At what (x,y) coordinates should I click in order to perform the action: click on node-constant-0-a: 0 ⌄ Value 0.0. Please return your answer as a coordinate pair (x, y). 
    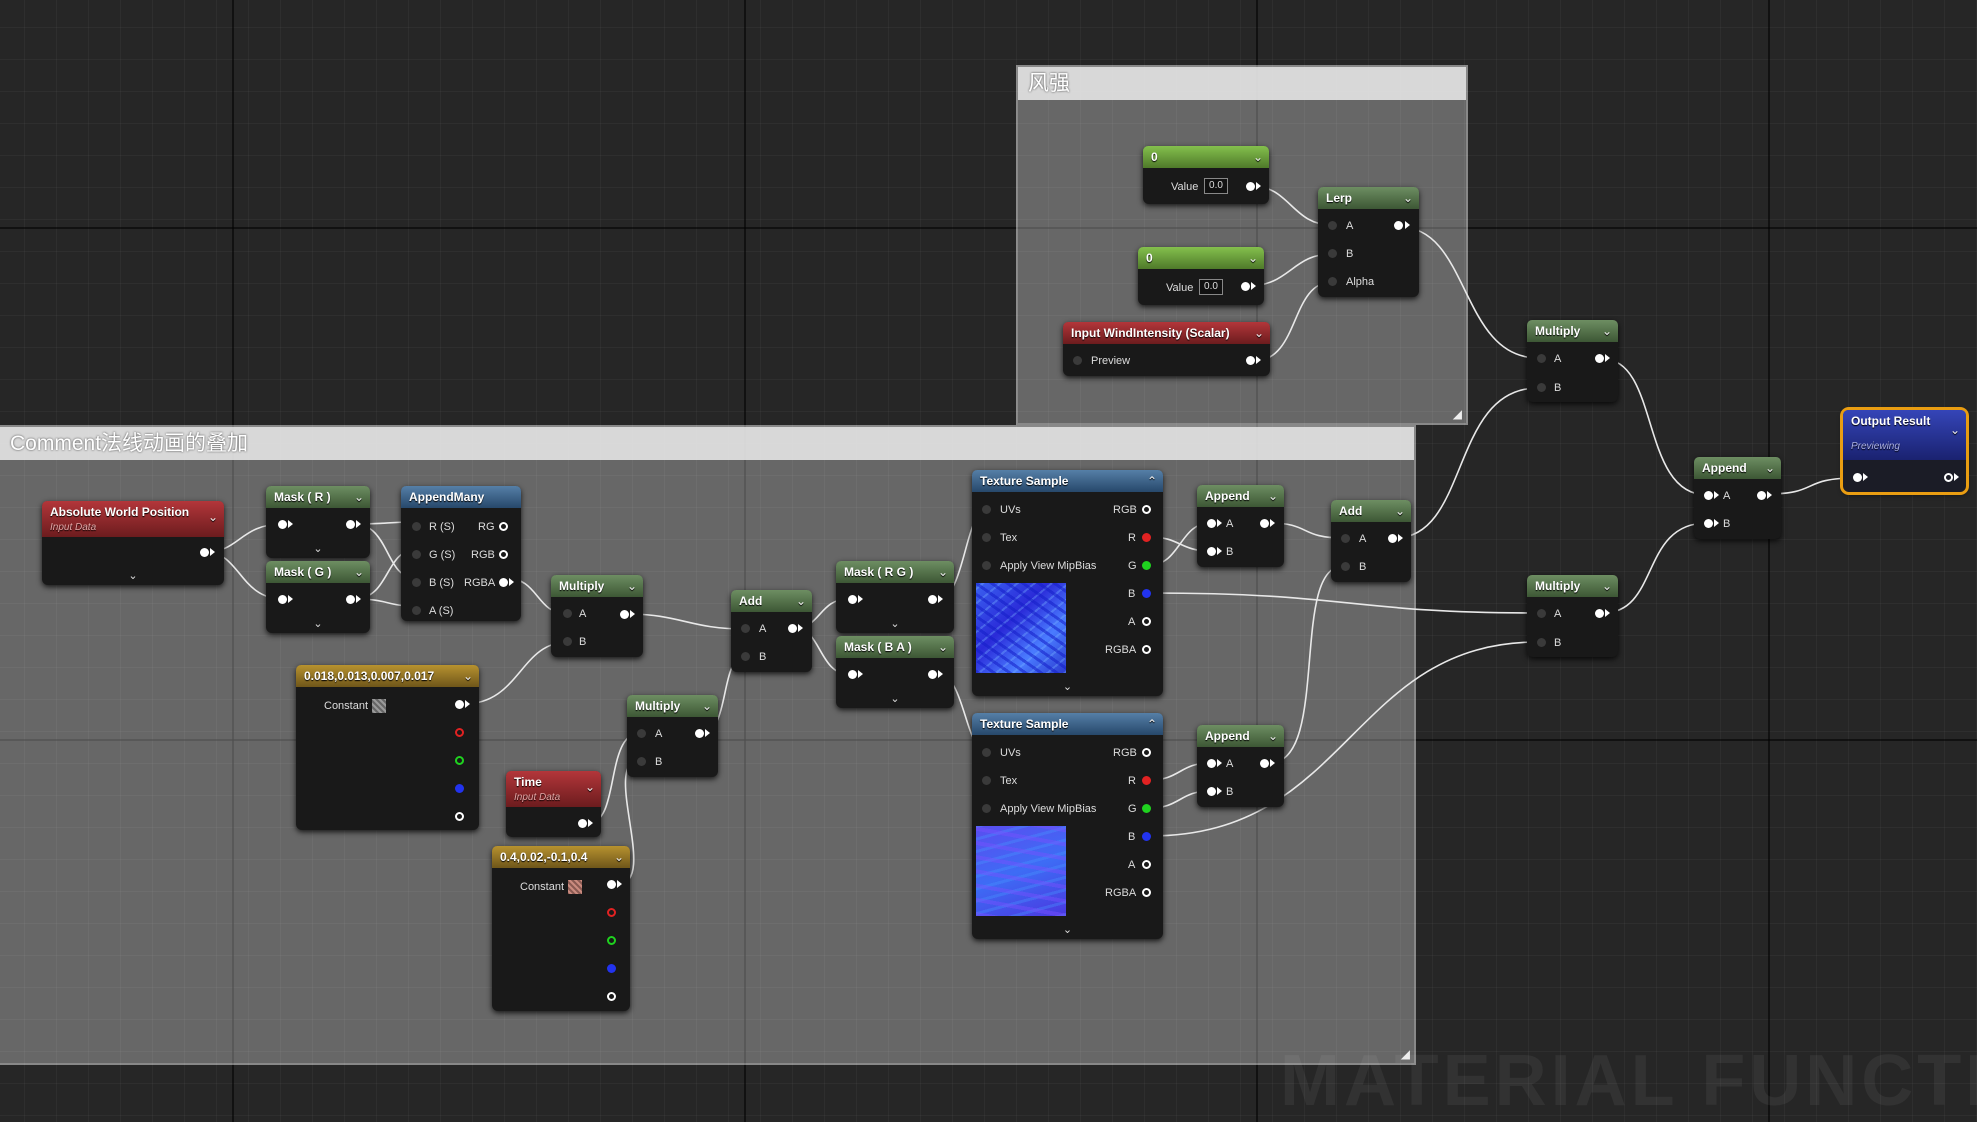
    Looking at the image, I should click on (1206, 175).